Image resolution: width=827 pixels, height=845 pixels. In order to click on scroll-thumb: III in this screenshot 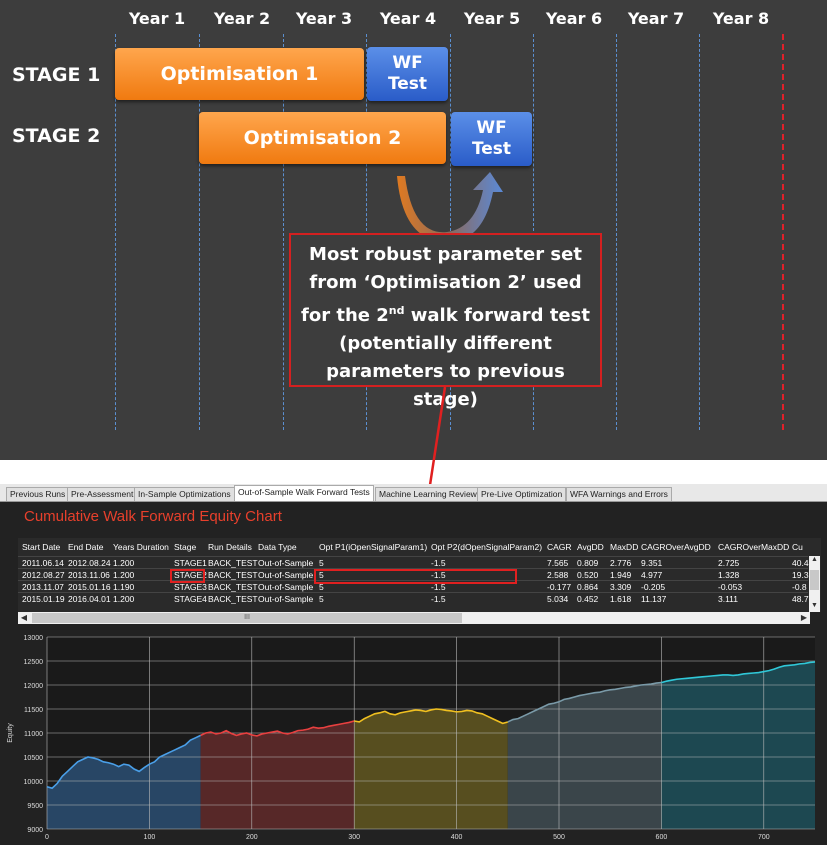, I will do `click(247, 618)`.